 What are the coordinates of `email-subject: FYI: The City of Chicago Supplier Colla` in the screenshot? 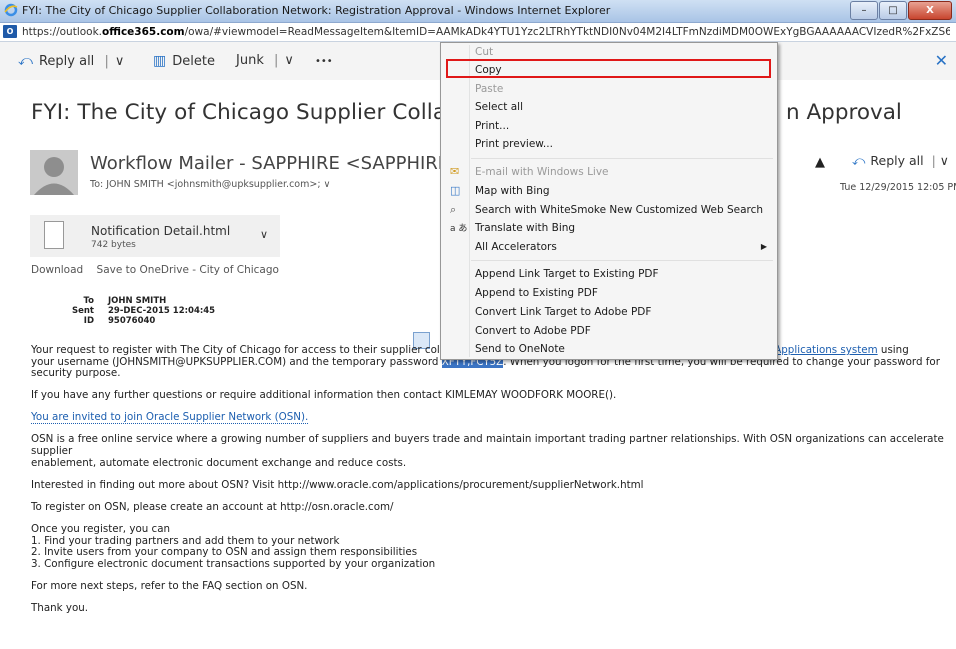 It's located at (239, 112).